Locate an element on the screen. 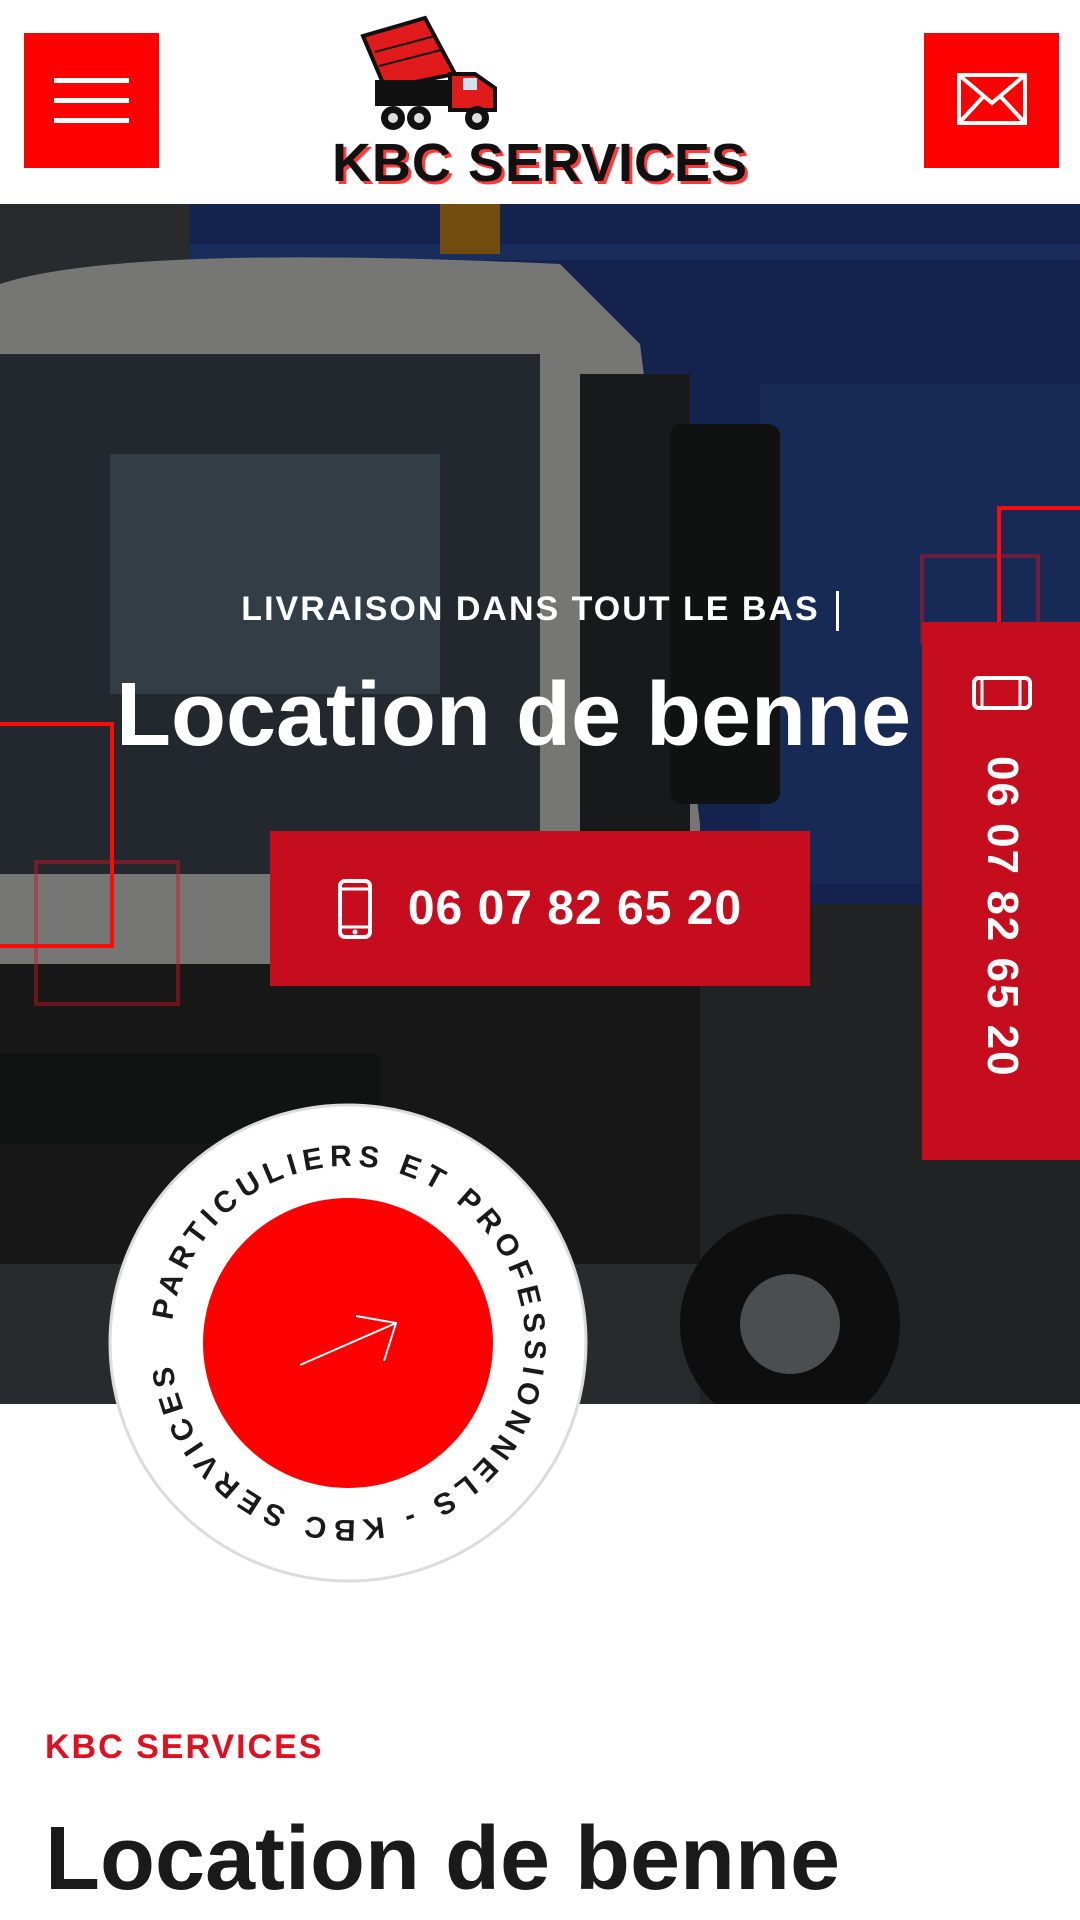 The image size is (1080, 1920). hero-subtitle: LIVRAISON DANS TOUT LE BAS is located at coordinates (540, 611).